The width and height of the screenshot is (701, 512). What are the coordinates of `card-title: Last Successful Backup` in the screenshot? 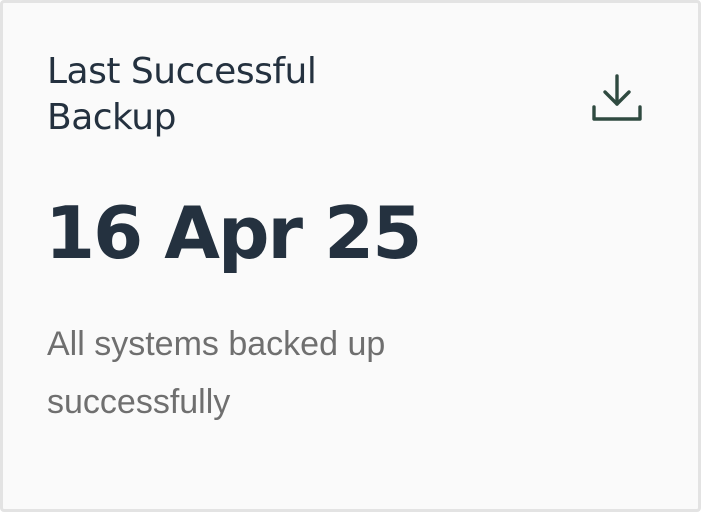 It's located at (182, 94).